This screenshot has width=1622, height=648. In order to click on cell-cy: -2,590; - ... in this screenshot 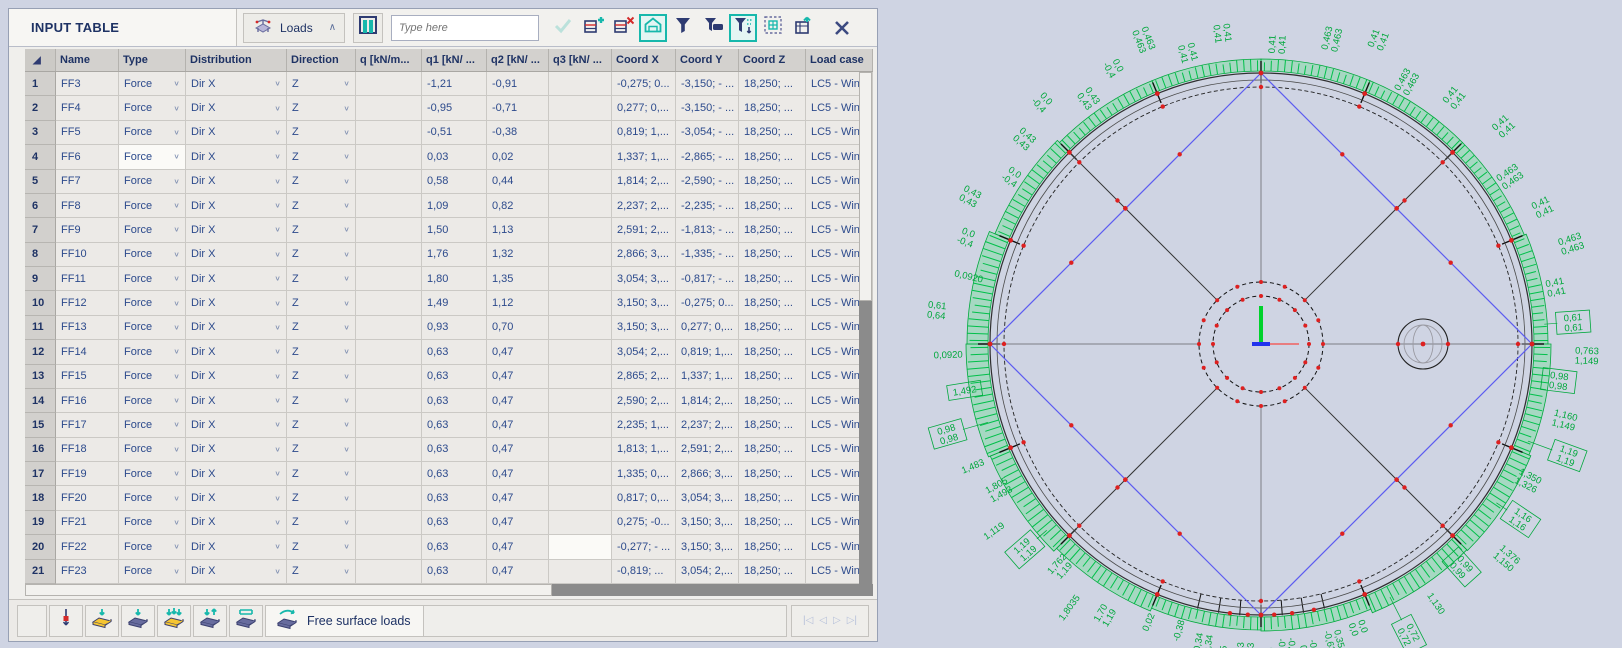, I will do `click(707, 181)`.